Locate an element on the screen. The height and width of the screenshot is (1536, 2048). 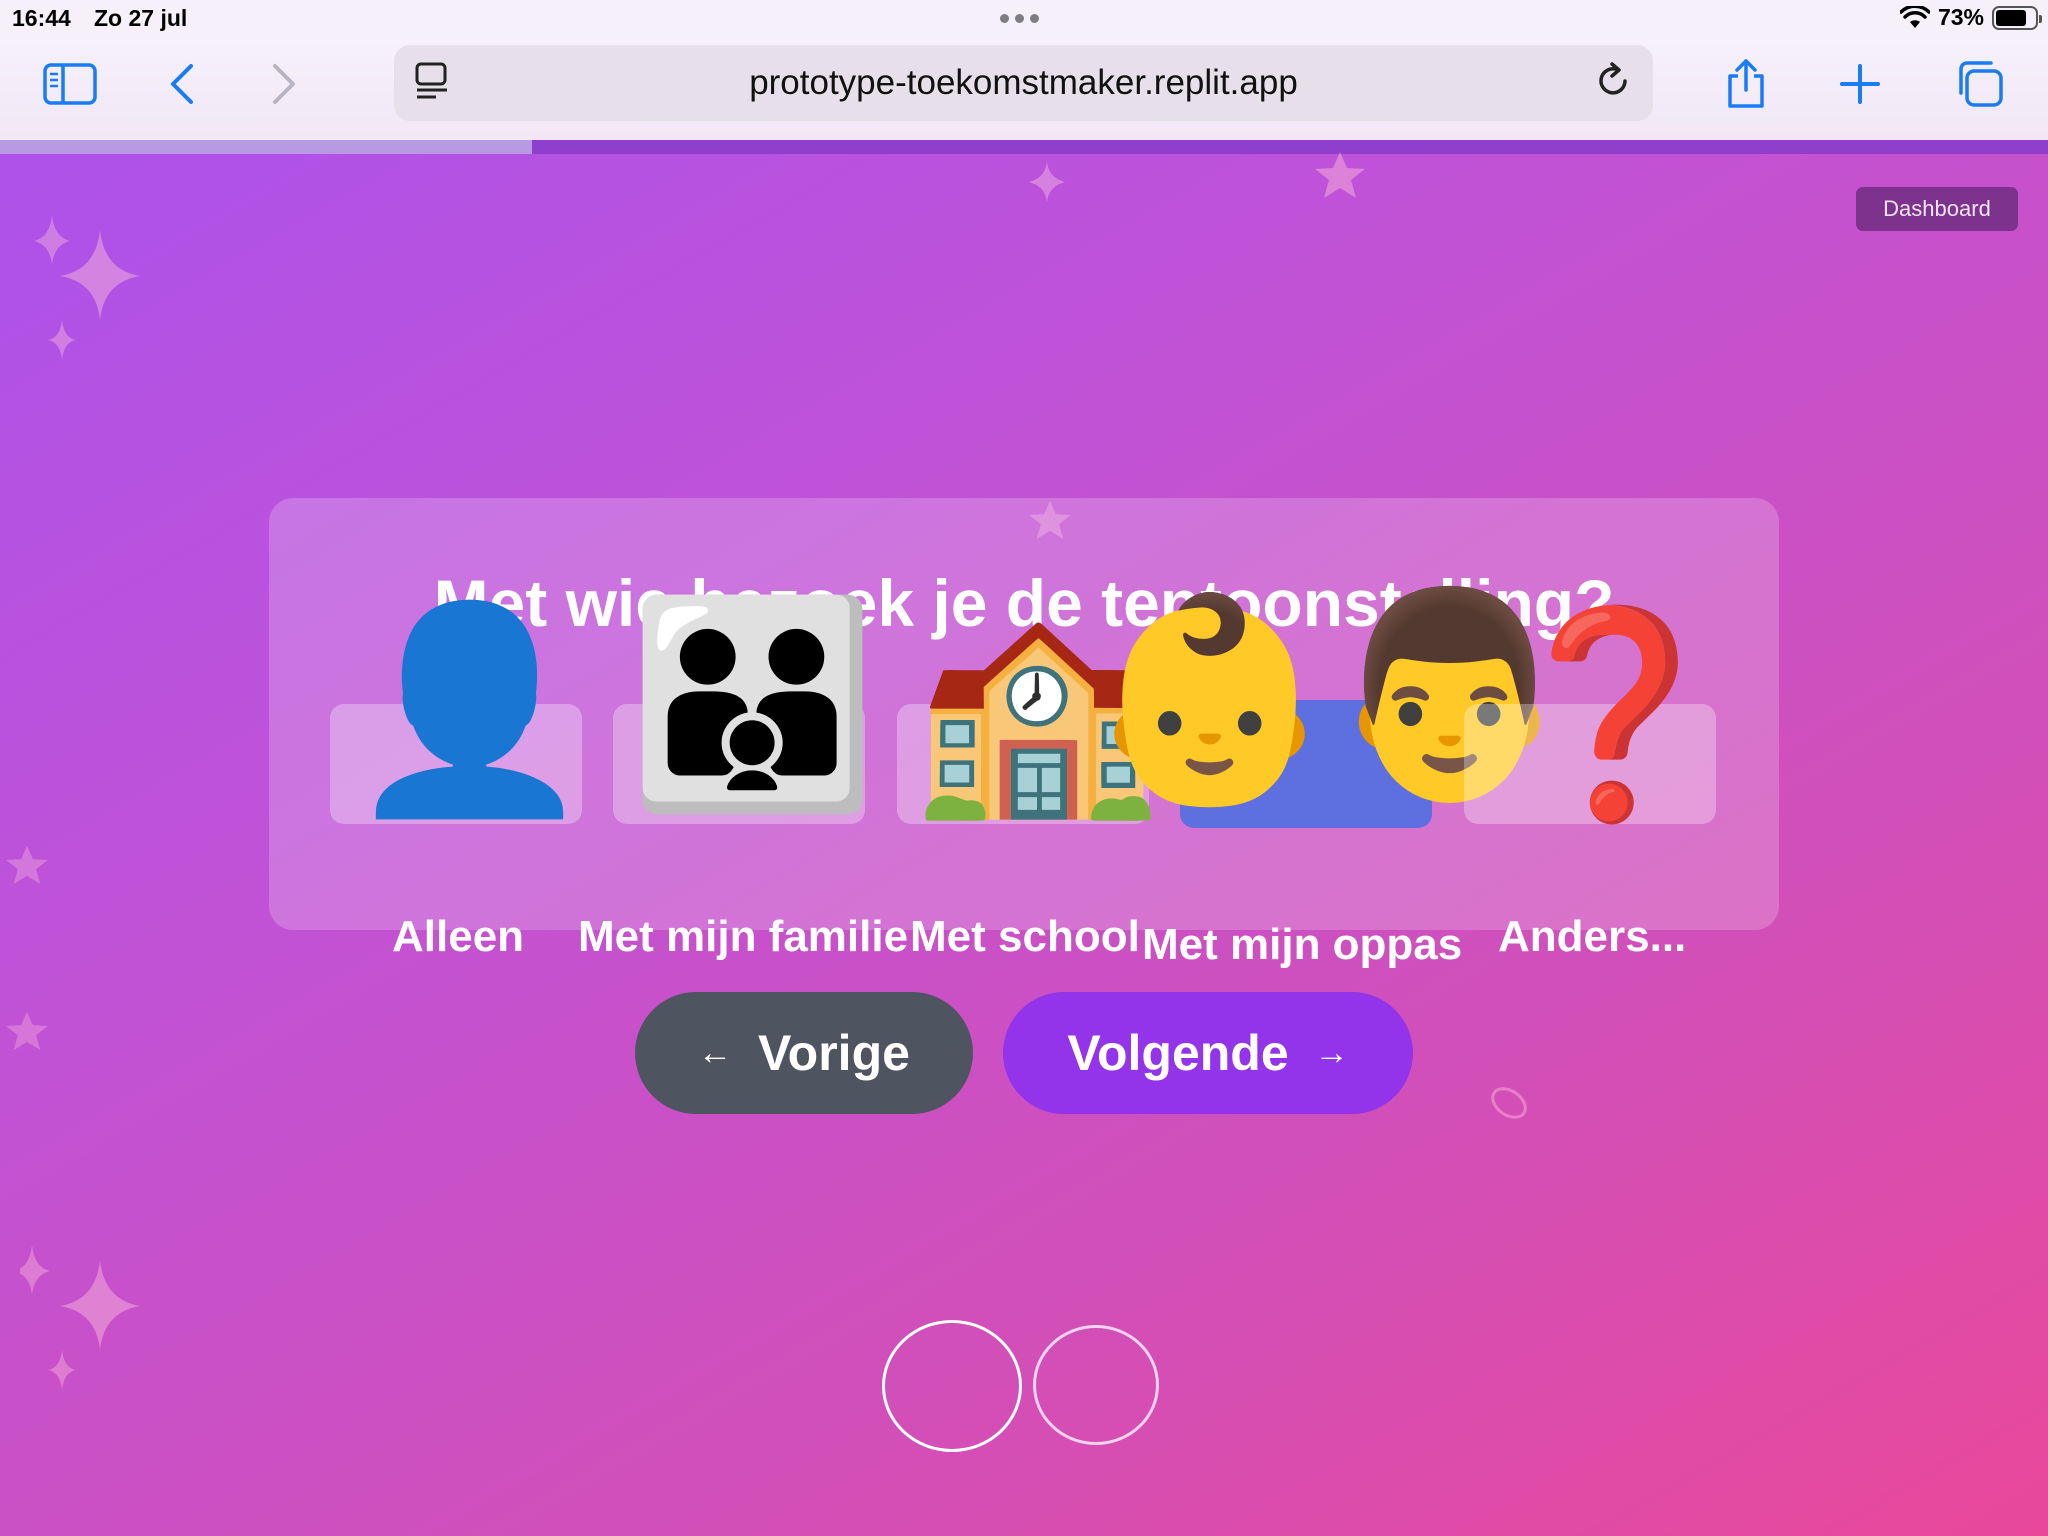
browser-toolbar: prototype-toekomstmaker.replit.app is located at coordinates (1024, 90).